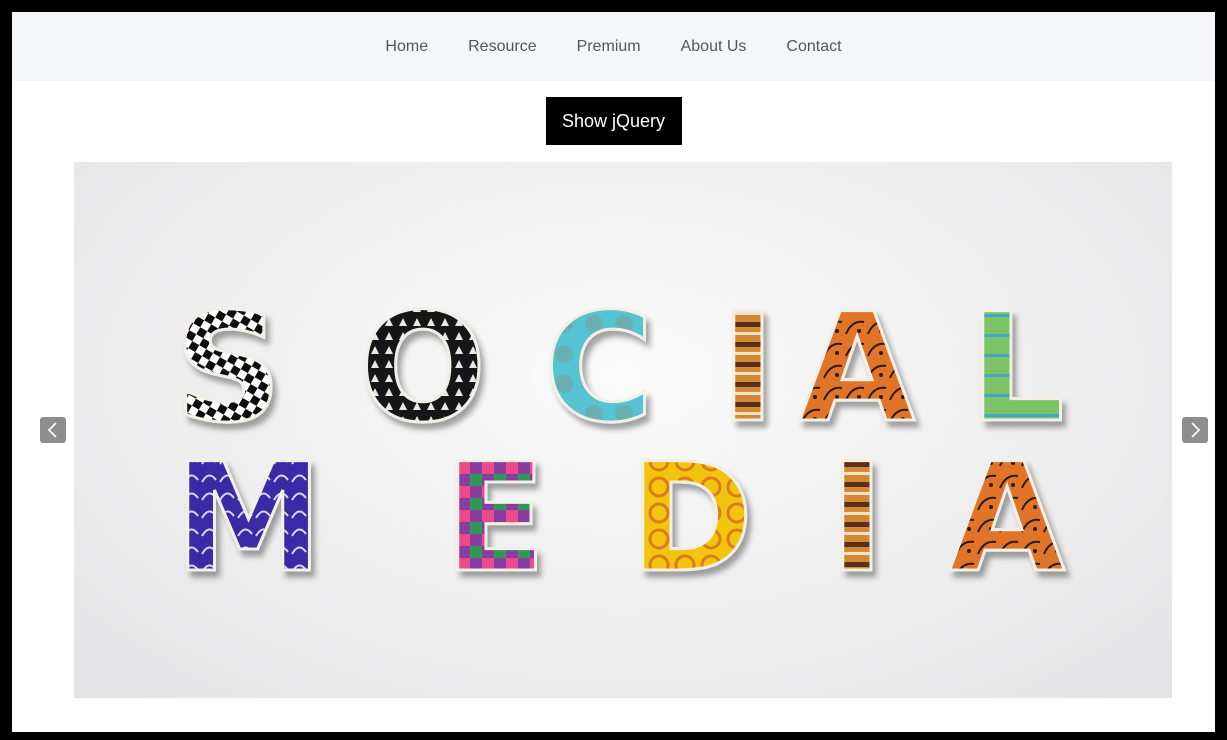 This screenshot has height=740, width=1227. What do you see at coordinates (857, 369) in the screenshot?
I see `letter-a-top: A` at bounding box center [857, 369].